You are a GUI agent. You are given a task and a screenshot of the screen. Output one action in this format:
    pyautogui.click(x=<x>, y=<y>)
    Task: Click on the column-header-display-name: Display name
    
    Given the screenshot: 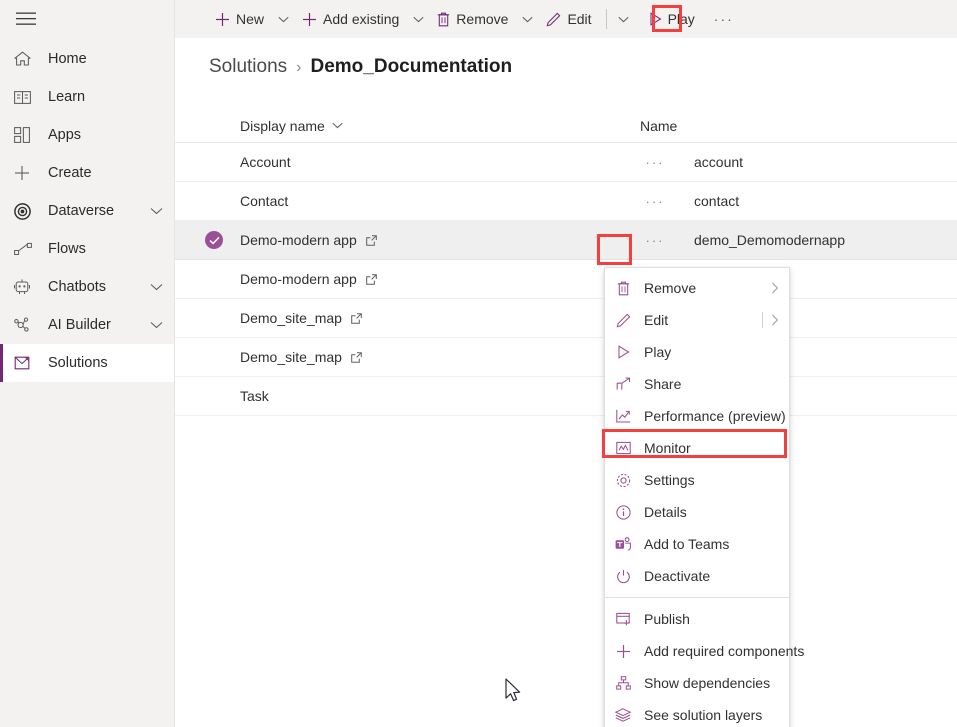 What is the action you would take?
    pyautogui.click(x=440, y=126)
    